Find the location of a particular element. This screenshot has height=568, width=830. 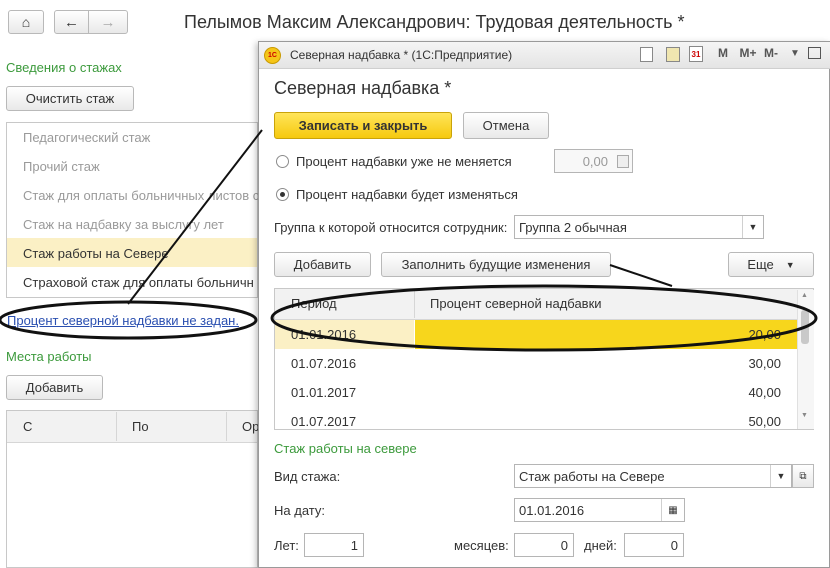

days-label: дней: is located at coordinates (600, 545).